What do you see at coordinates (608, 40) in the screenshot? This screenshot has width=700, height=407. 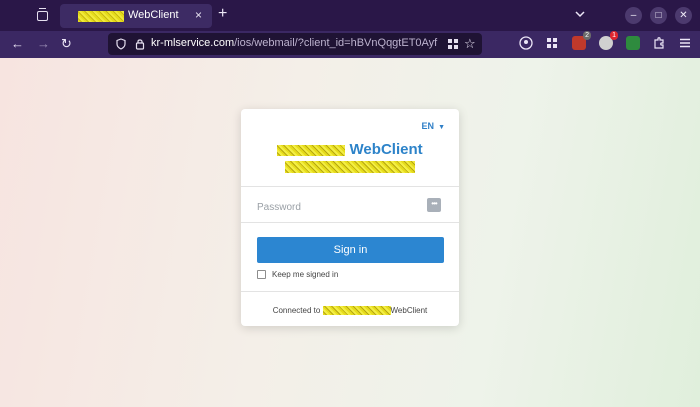 I see `extension-icon-2: 1` at bounding box center [608, 40].